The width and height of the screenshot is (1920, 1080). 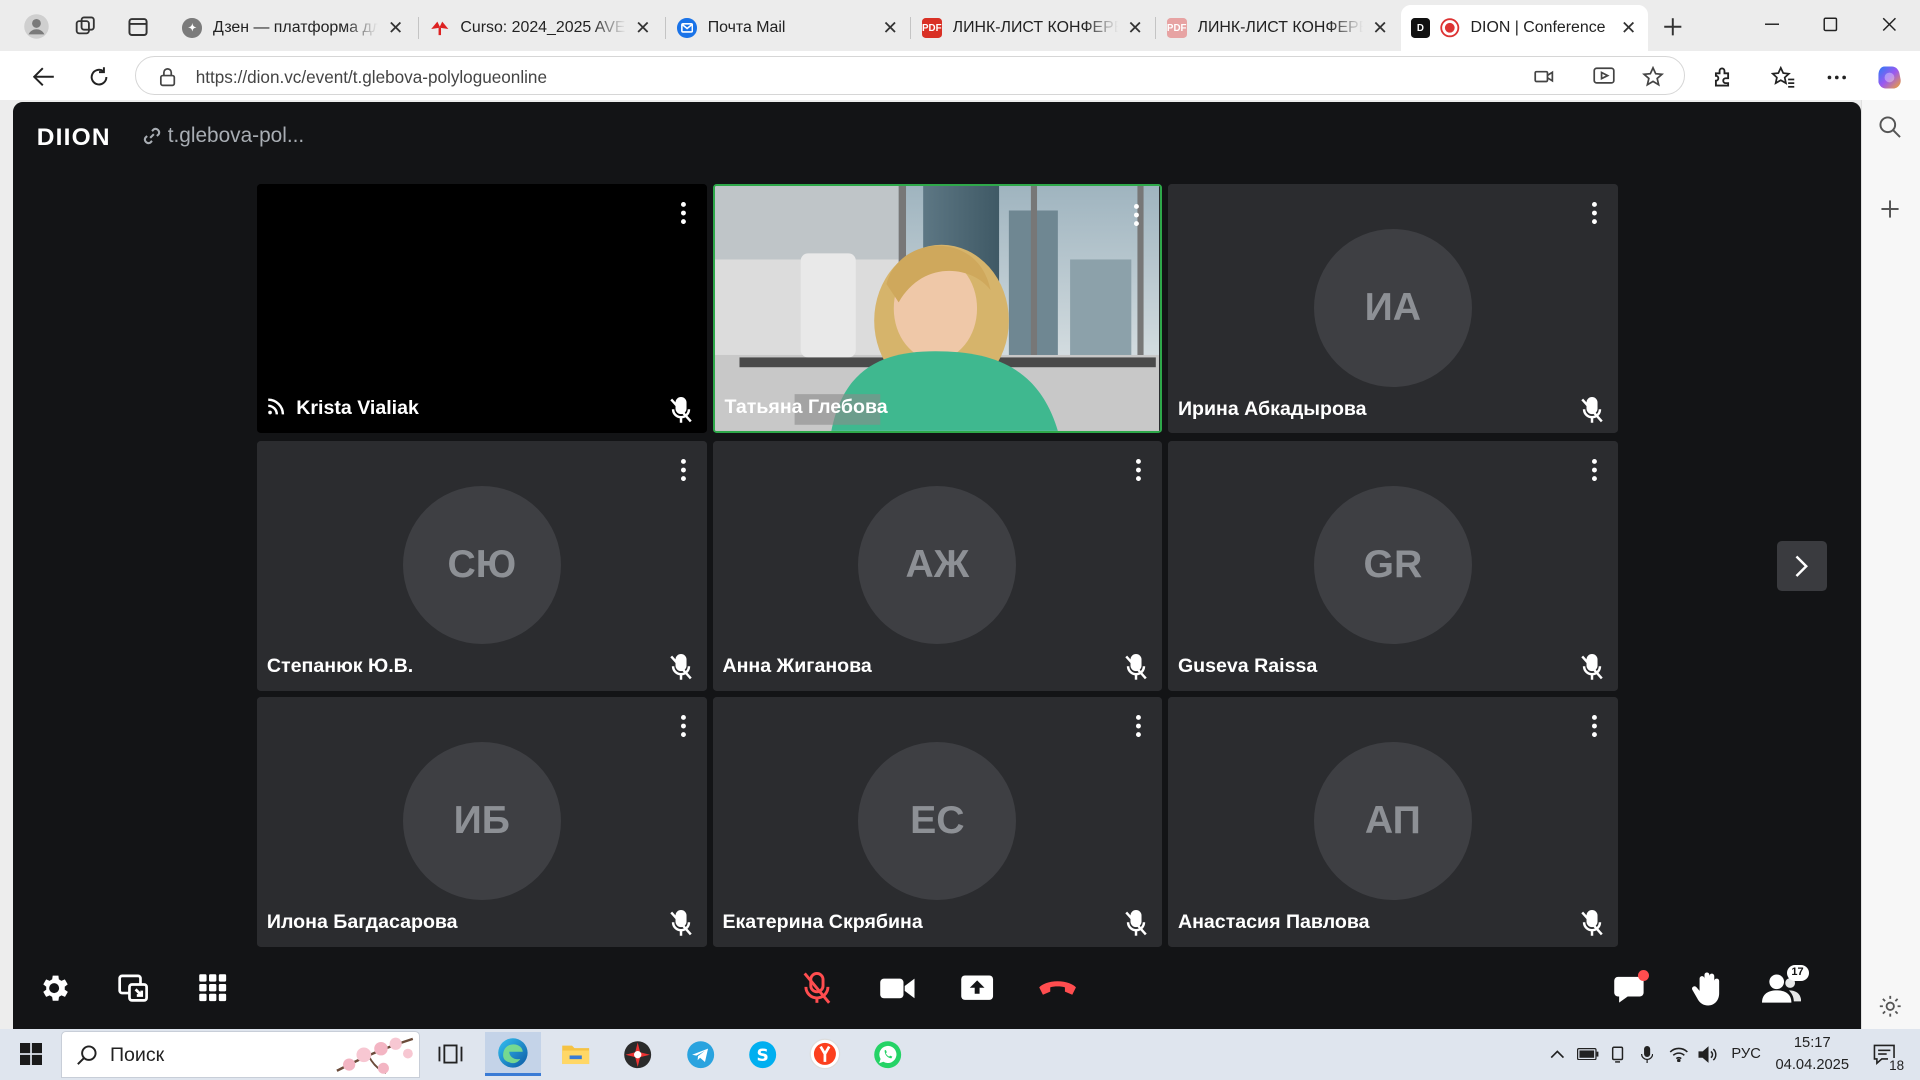 I want to click on apps-grid-button, so click(x=213, y=988).